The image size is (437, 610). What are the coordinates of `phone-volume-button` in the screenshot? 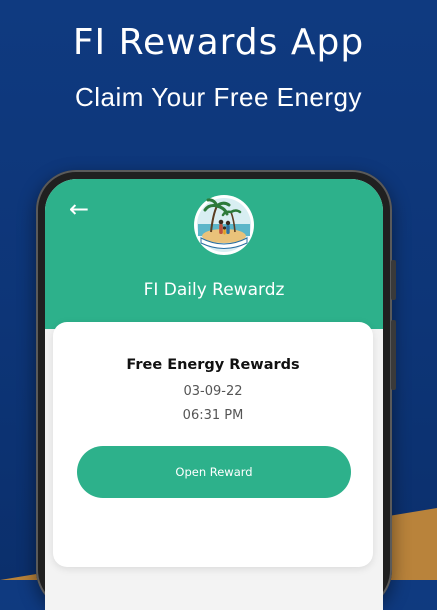 It's located at (393, 355).